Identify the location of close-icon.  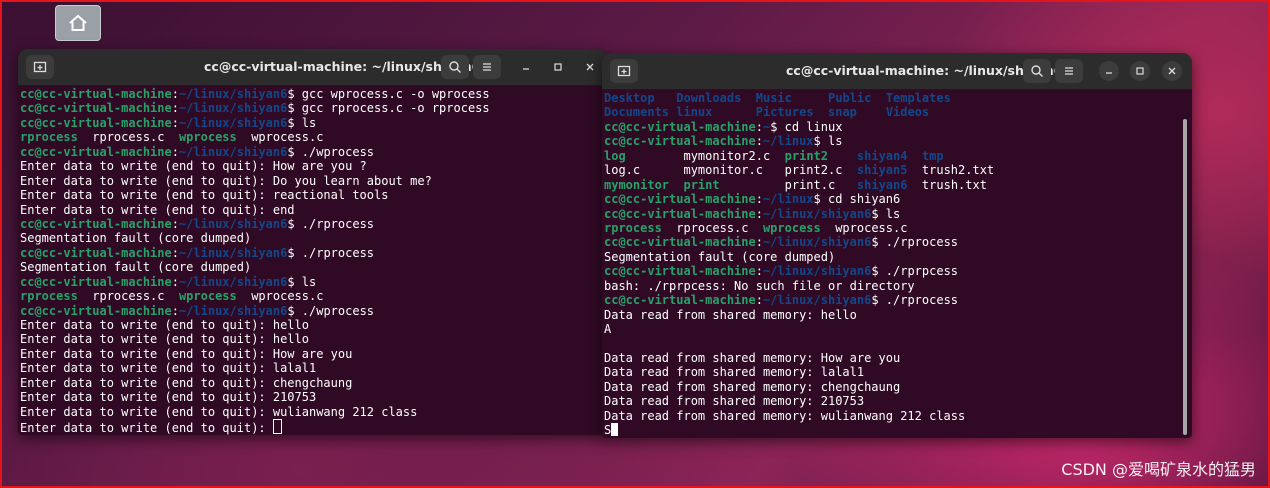
(1172, 71).